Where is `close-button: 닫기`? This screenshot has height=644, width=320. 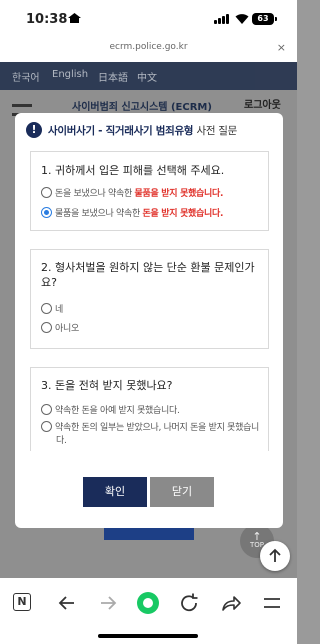 close-button: 닫기 is located at coordinates (182, 492).